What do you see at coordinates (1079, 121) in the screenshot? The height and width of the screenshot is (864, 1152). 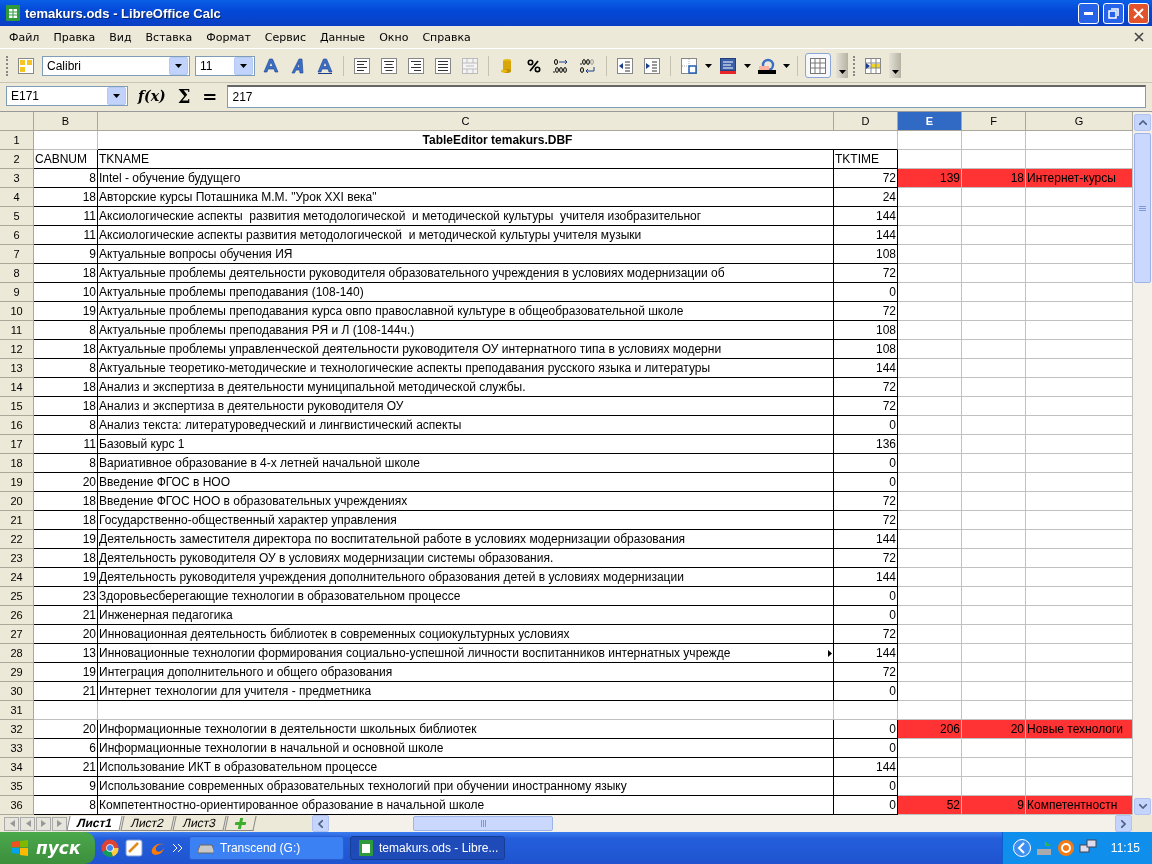 I see `column-header: G` at bounding box center [1079, 121].